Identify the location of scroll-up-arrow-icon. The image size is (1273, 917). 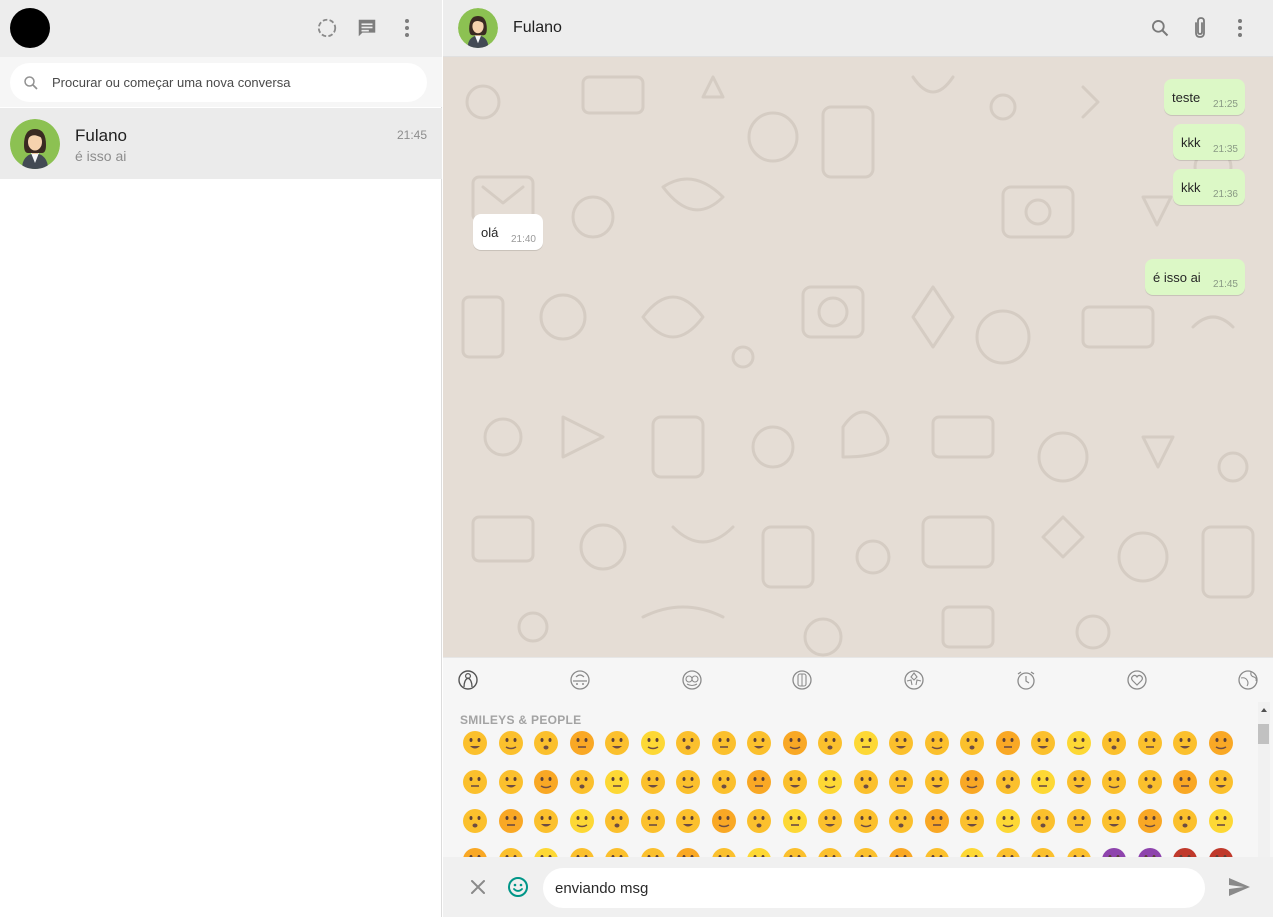
(1264, 707).